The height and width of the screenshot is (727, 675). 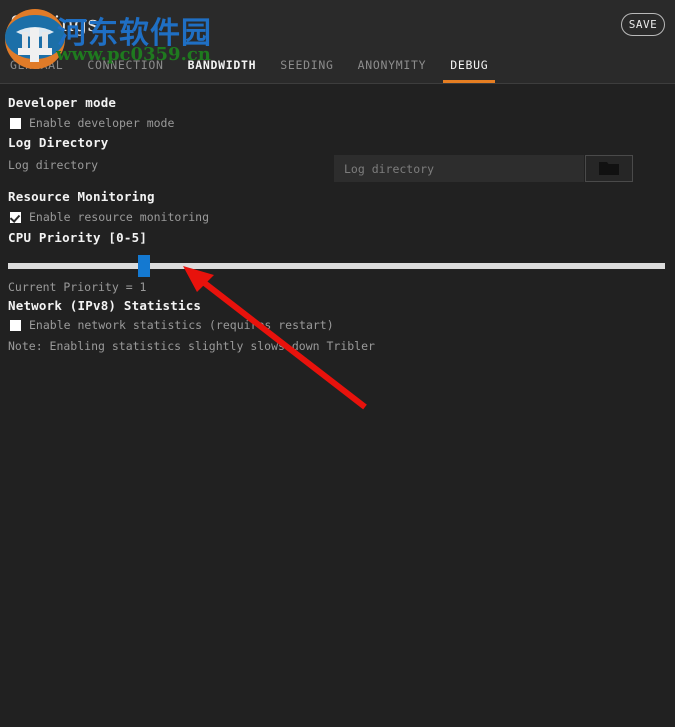 I want to click on browse-log-directory-button, so click(x=609, y=168).